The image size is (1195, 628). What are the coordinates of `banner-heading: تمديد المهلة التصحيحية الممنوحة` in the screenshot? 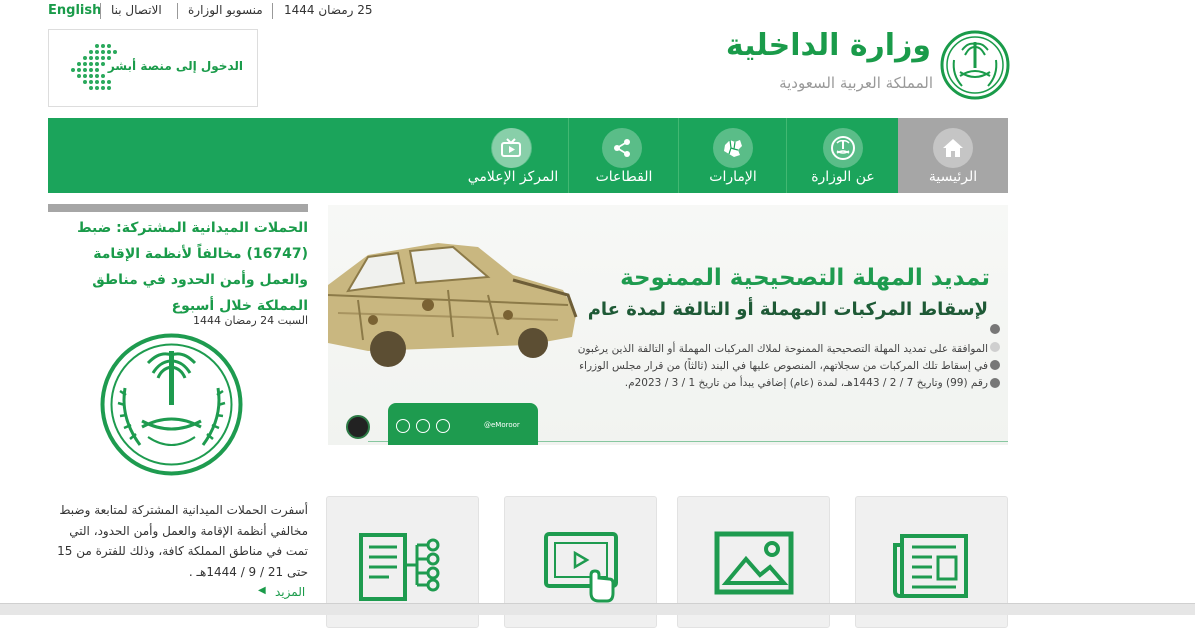 It's located at (805, 278).